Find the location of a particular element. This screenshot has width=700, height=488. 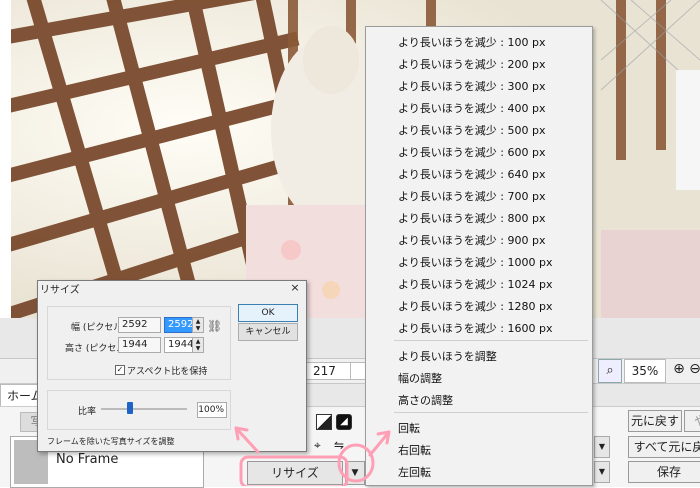

menu-item: より長いほうを減少 : 640 px is located at coordinates (471, 174).